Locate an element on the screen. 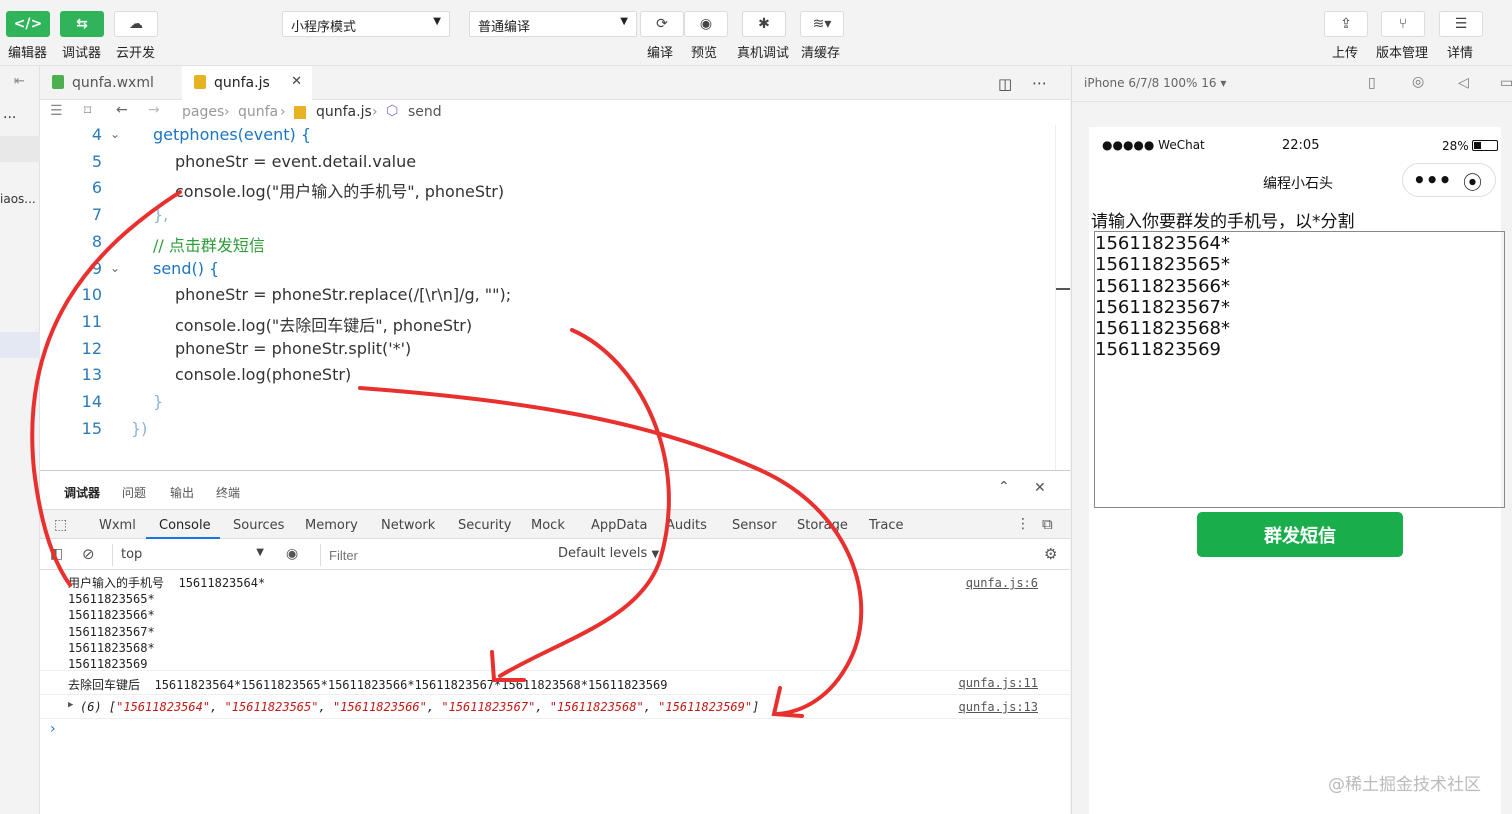 The width and height of the screenshot is (1512, 814). carrier-text: ●●●●● WeChat is located at coordinates (1153, 145).